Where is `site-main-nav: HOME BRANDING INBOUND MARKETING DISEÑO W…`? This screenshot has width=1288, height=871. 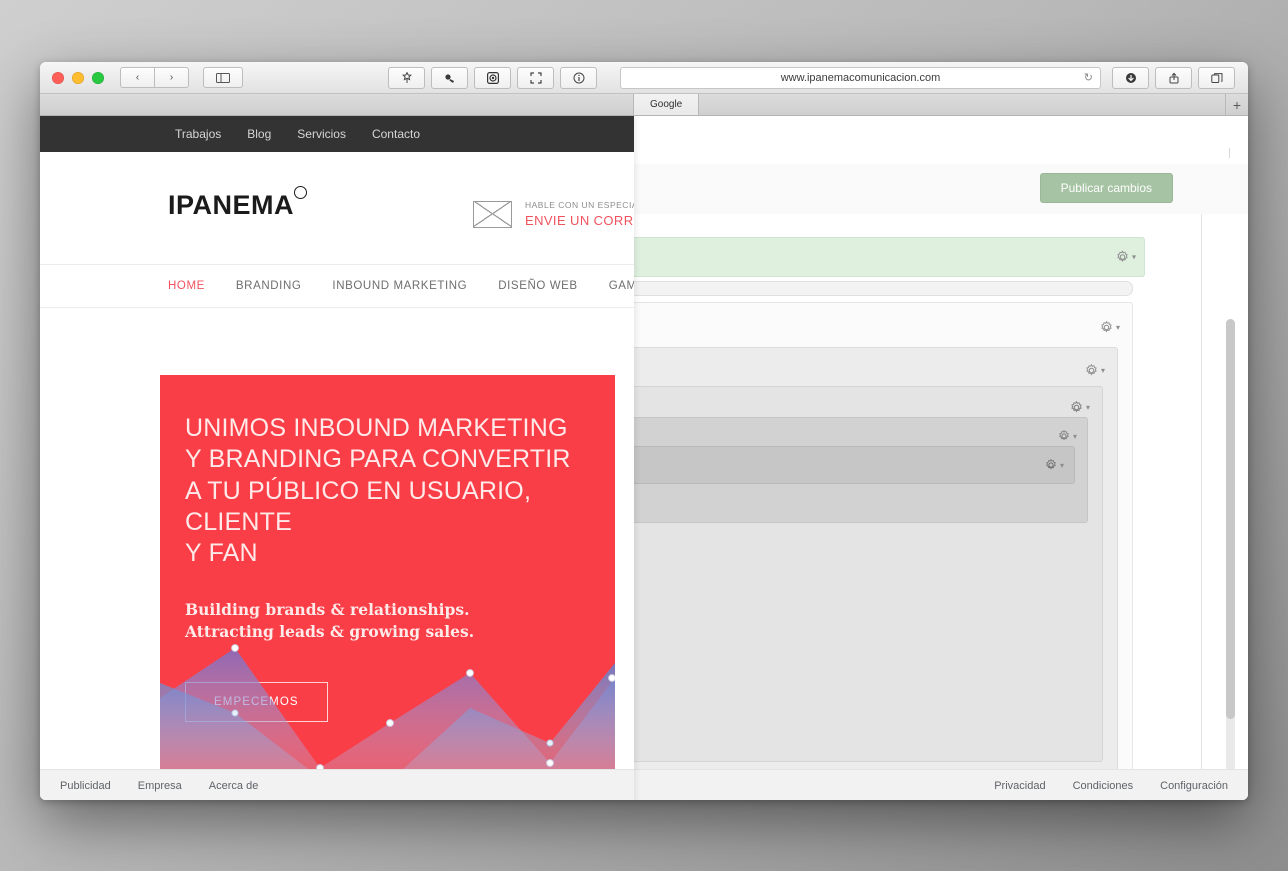 site-main-nav: HOME BRANDING INBOUND MARKETING DISEÑO W… is located at coordinates (337, 286).